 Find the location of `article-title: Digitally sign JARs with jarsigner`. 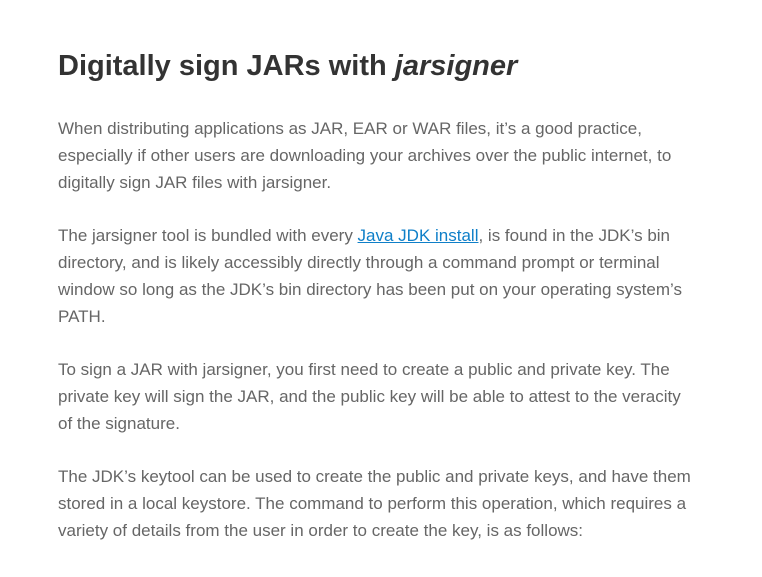

article-title: Digitally sign JARs with jarsigner is located at coordinates (378, 66).